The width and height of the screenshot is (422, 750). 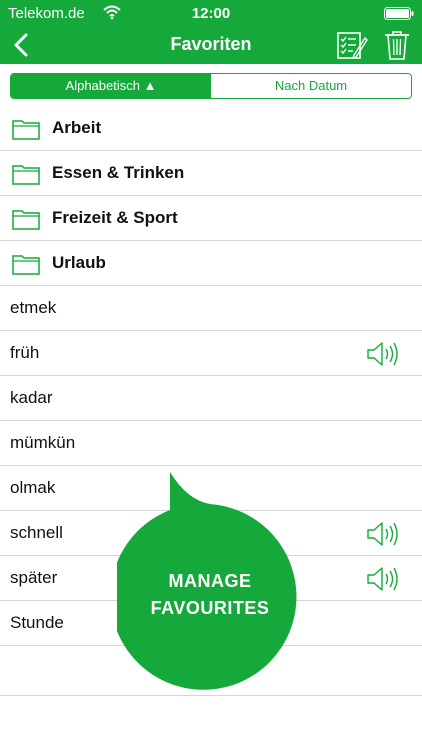 What do you see at coordinates (115, 217) in the screenshot?
I see `folder-label: Freizeit & Sport` at bounding box center [115, 217].